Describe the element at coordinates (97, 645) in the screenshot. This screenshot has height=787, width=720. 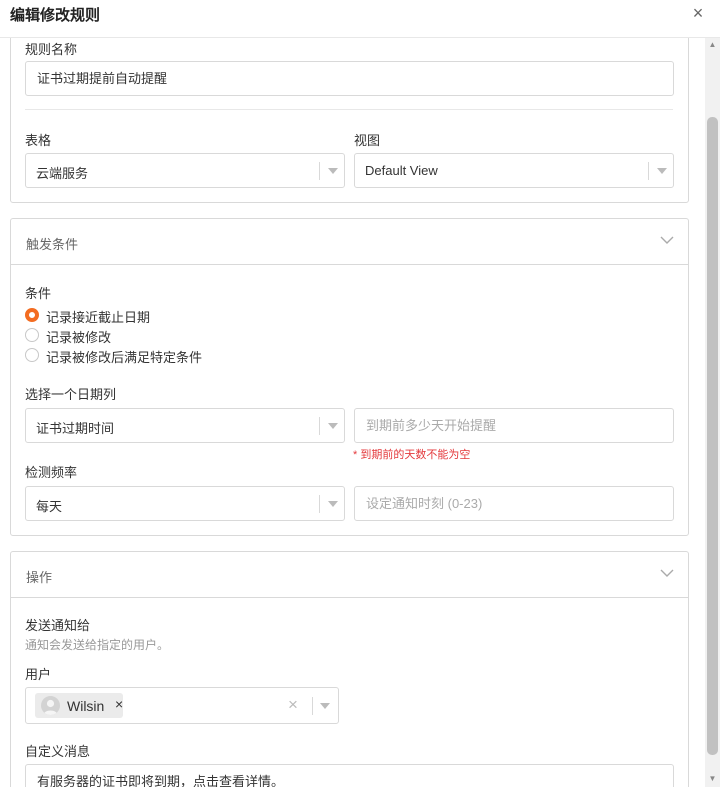
I see `send-to-hint: 通知会发送给指定的用户。` at that location.